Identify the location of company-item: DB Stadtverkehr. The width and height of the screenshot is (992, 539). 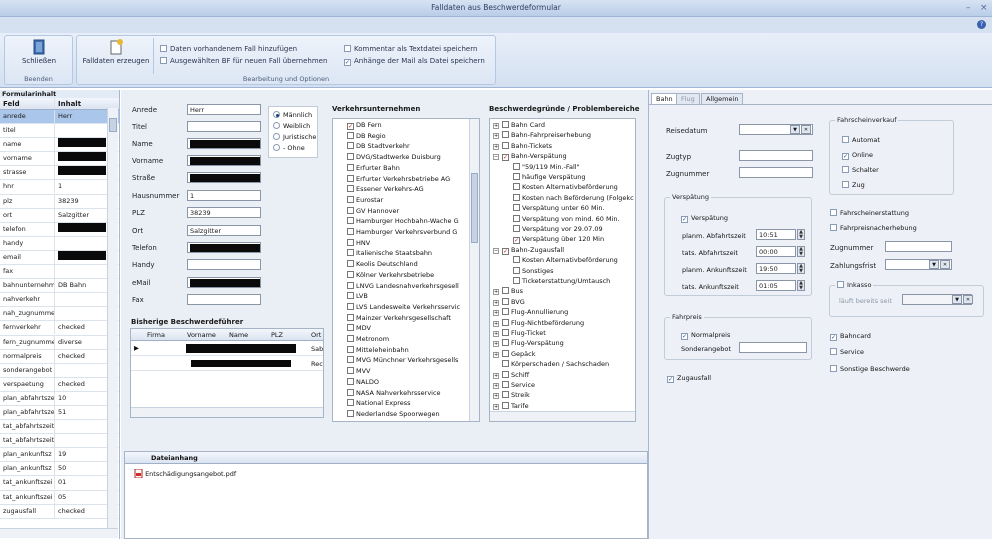
(378, 146).